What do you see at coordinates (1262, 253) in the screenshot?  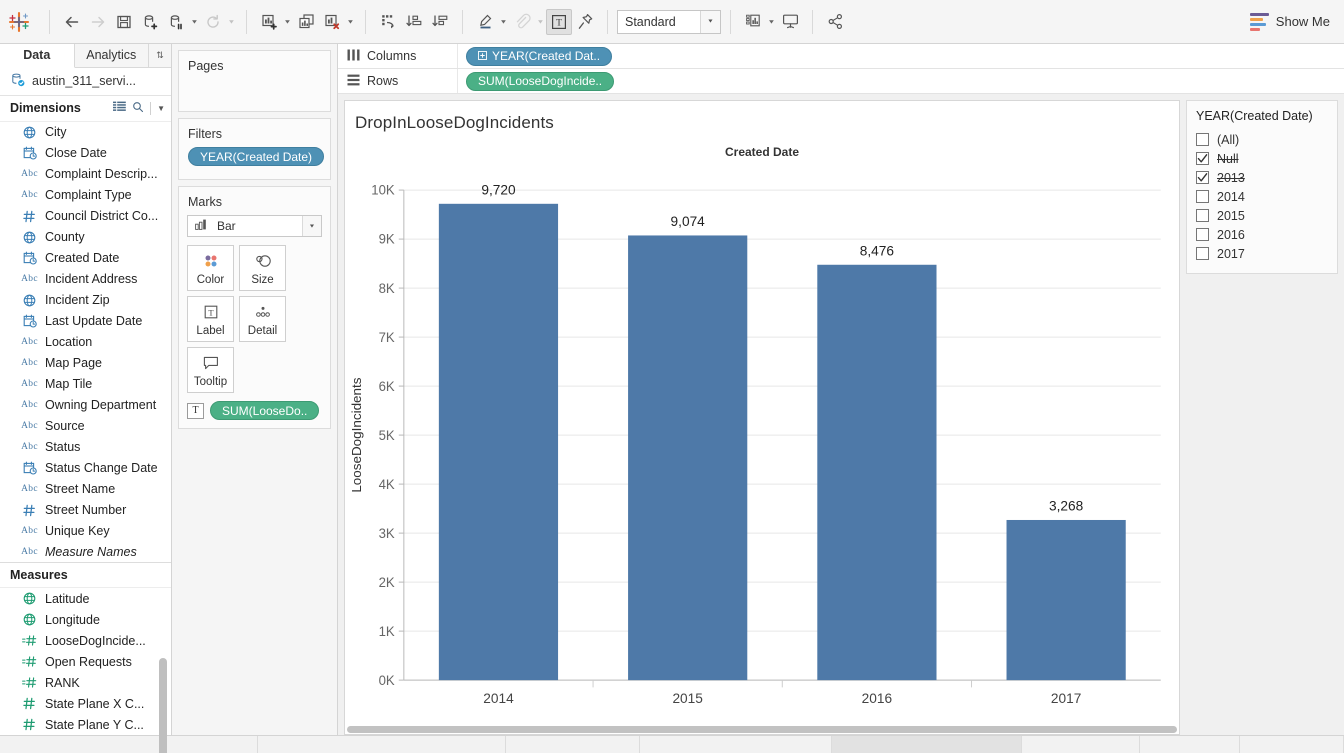 I see `legend-item: 2017` at bounding box center [1262, 253].